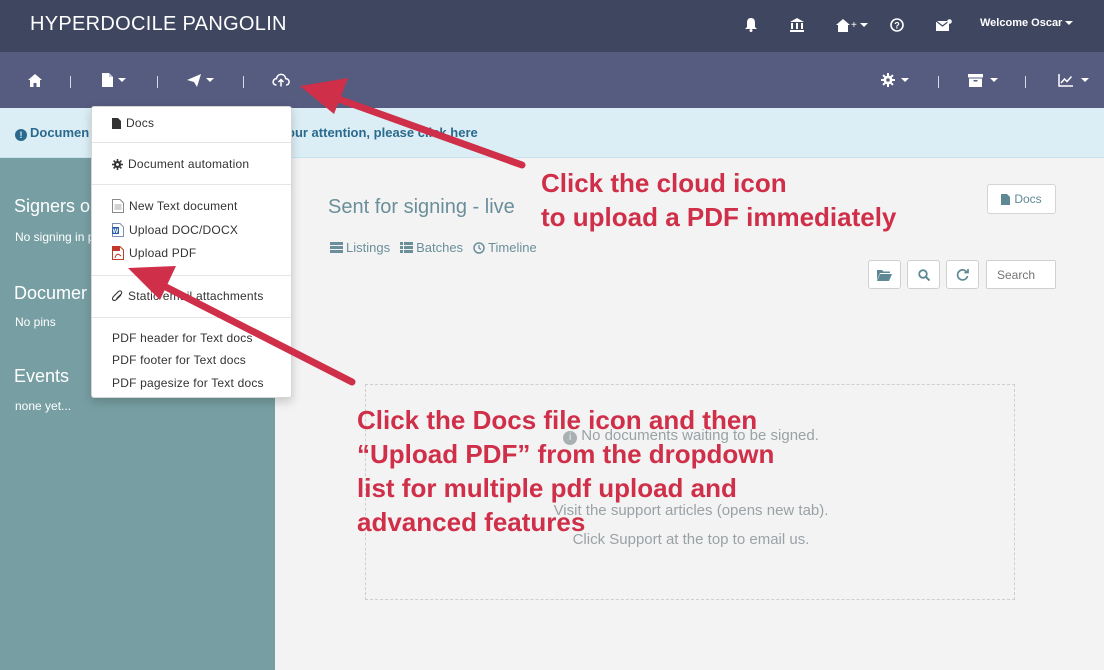 This screenshot has height=670, width=1104. Describe the element at coordinates (479, 247) in the screenshot. I see `clock-icon` at that location.